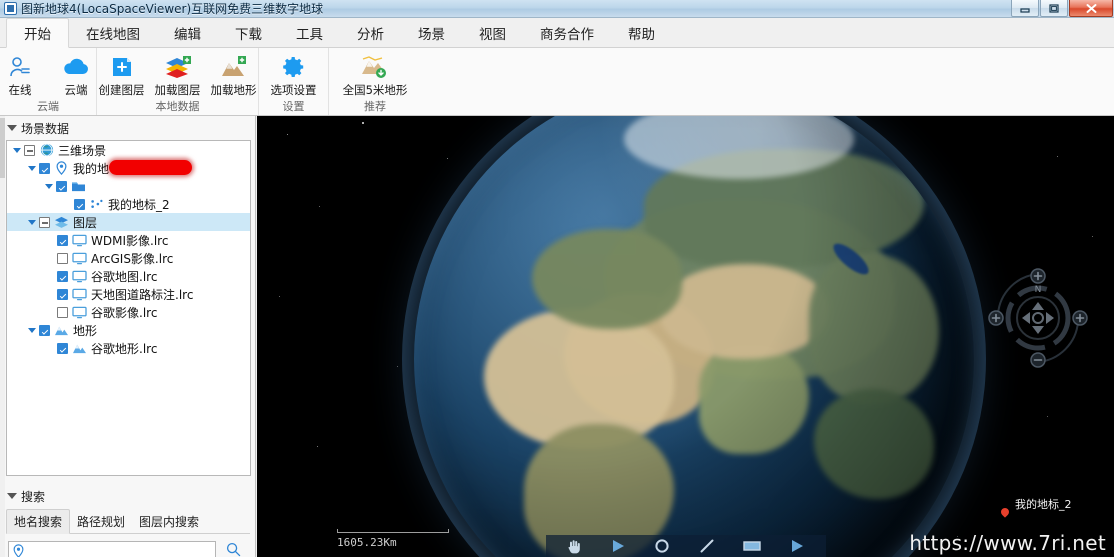  What do you see at coordinates (567, 32) in the screenshot?
I see `menu-tab-business: 商务合作` at bounding box center [567, 32].